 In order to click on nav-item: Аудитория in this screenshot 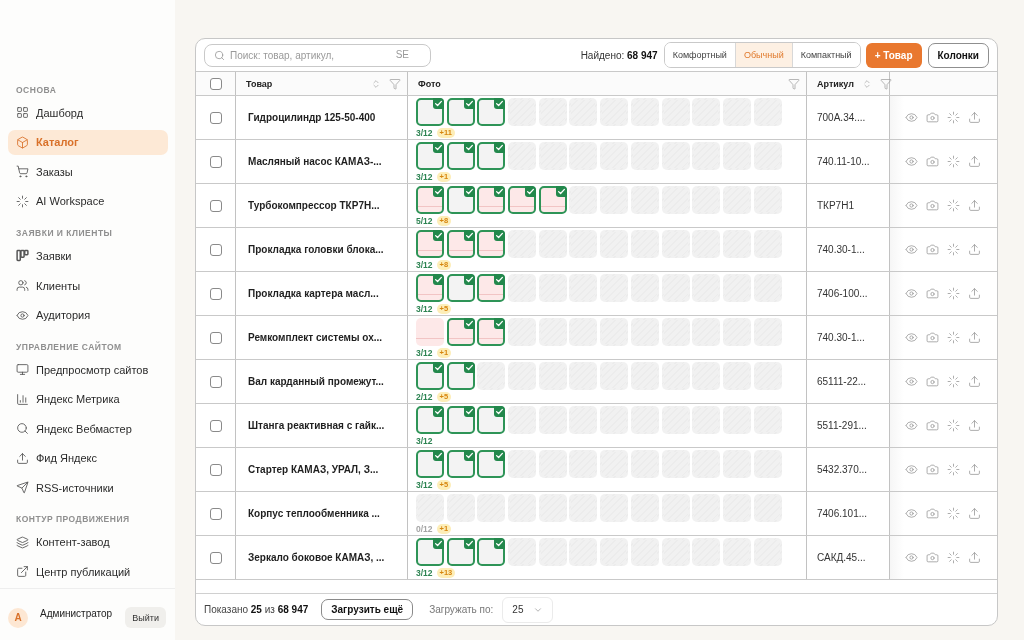, I will do `click(88, 315)`.